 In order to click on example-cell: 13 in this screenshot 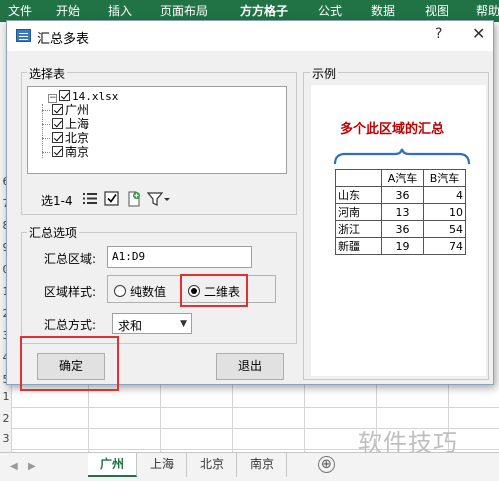, I will do `click(402, 212)`.